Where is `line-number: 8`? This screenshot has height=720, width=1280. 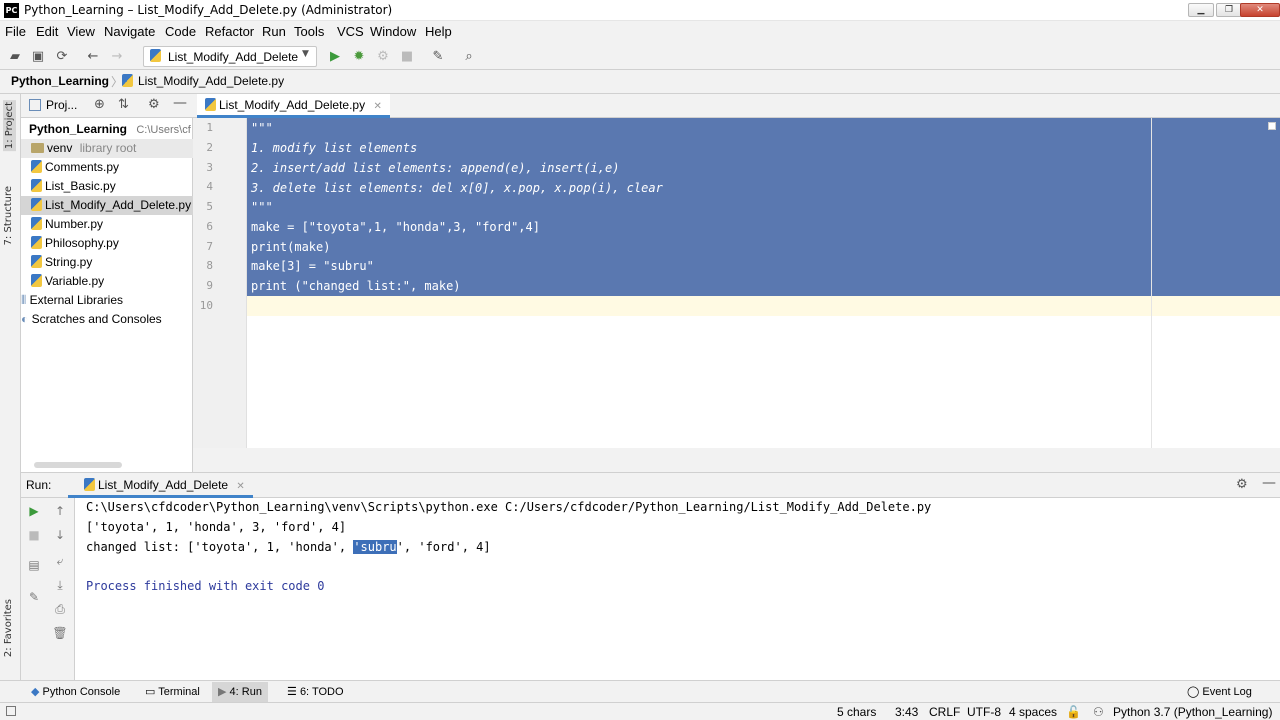 line-number: 8 is located at coordinates (209, 265).